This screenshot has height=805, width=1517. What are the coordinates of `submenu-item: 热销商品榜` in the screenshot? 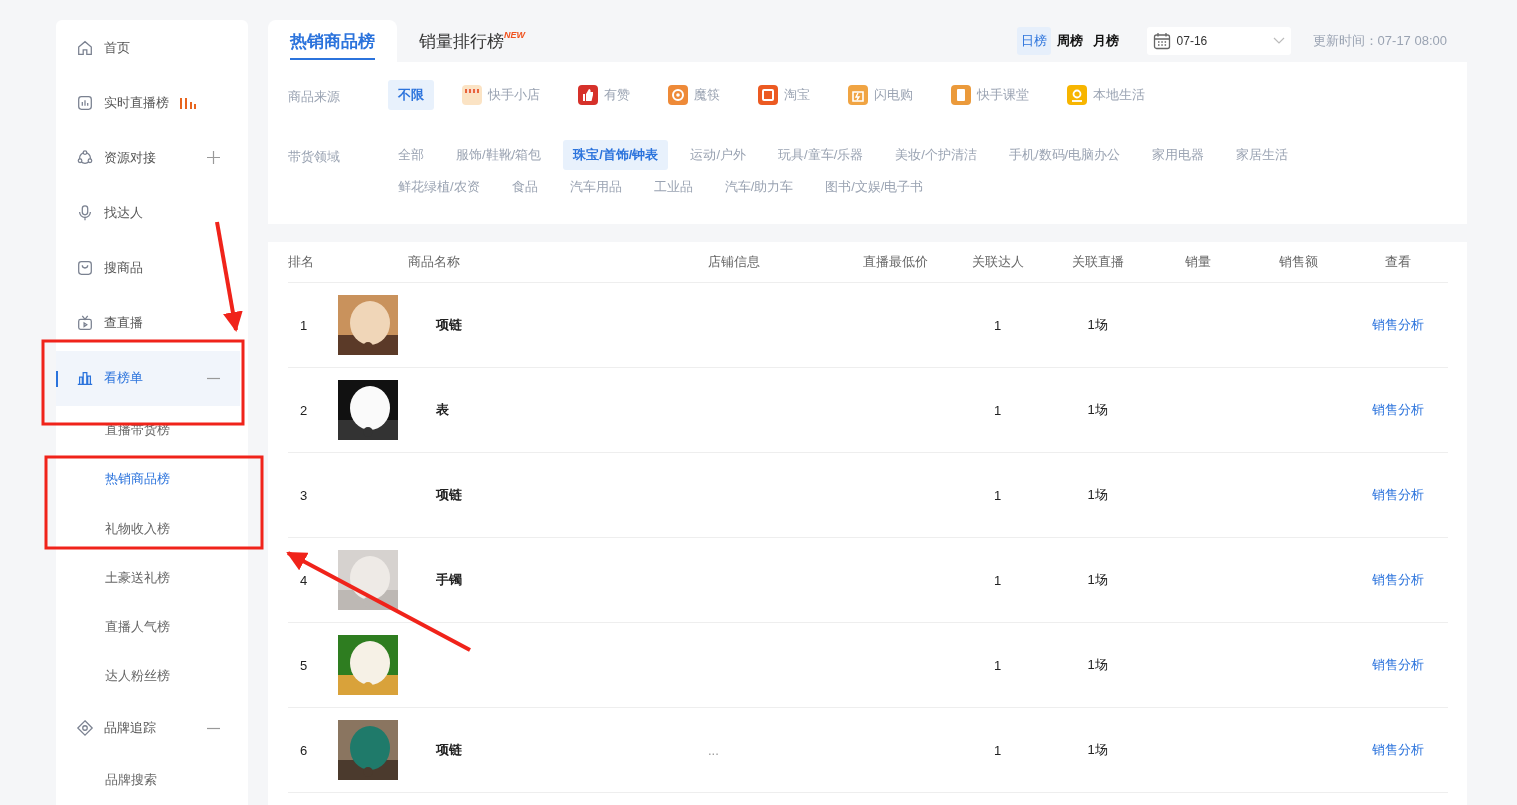 It's located at (152, 479).